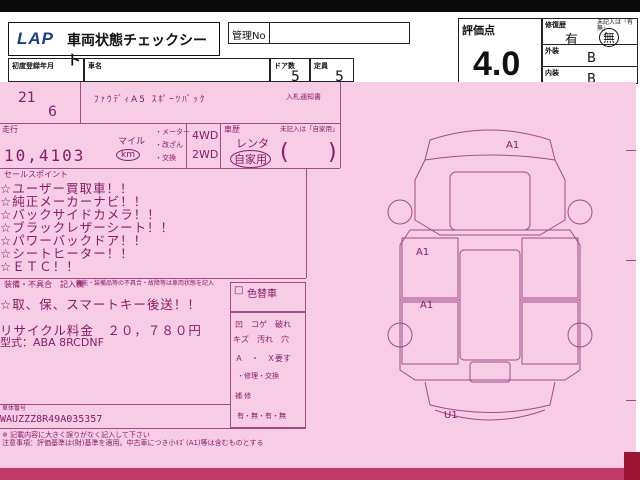 The width and height of the screenshot is (640, 480). I want to click on windshield-shape, so click(490, 201).